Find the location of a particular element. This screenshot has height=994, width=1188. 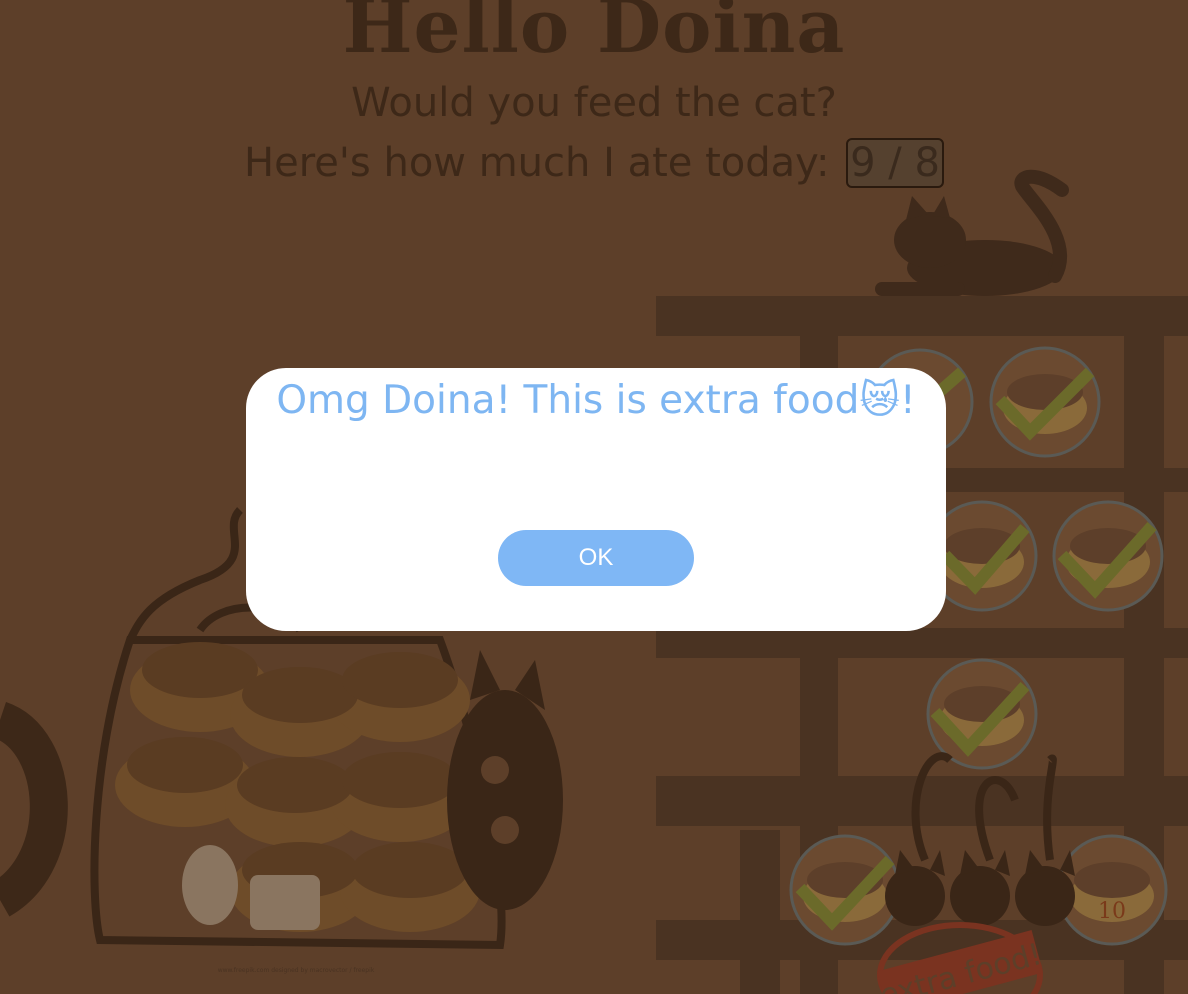

ok-button: OK is located at coordinates (596, 558).